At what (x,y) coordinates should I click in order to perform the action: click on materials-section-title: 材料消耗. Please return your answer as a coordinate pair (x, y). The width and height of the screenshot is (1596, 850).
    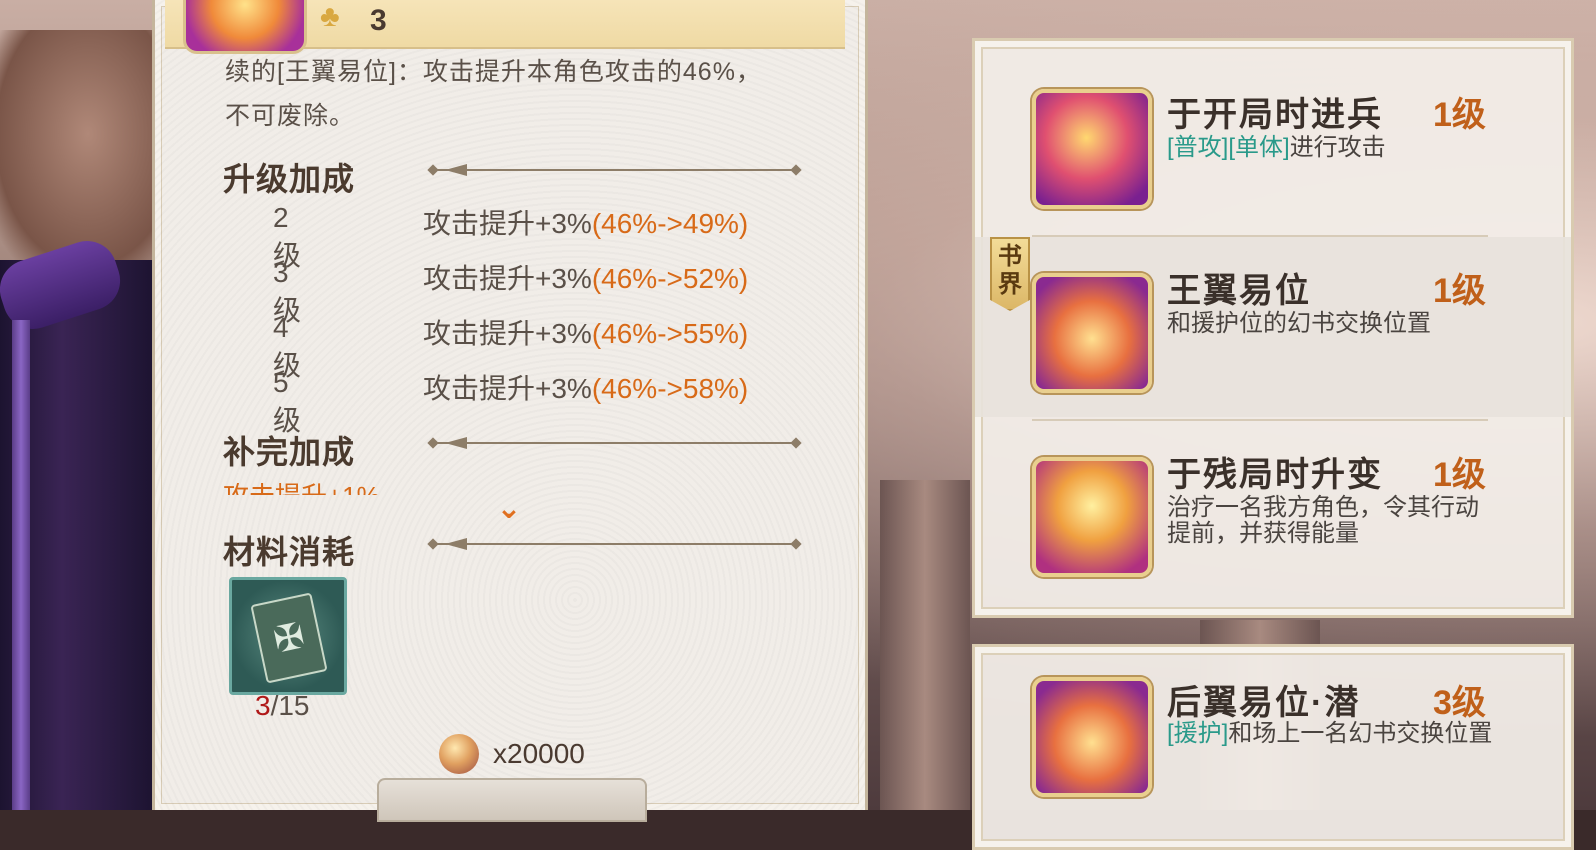
    Looking at the image, I should click on (289, 552).